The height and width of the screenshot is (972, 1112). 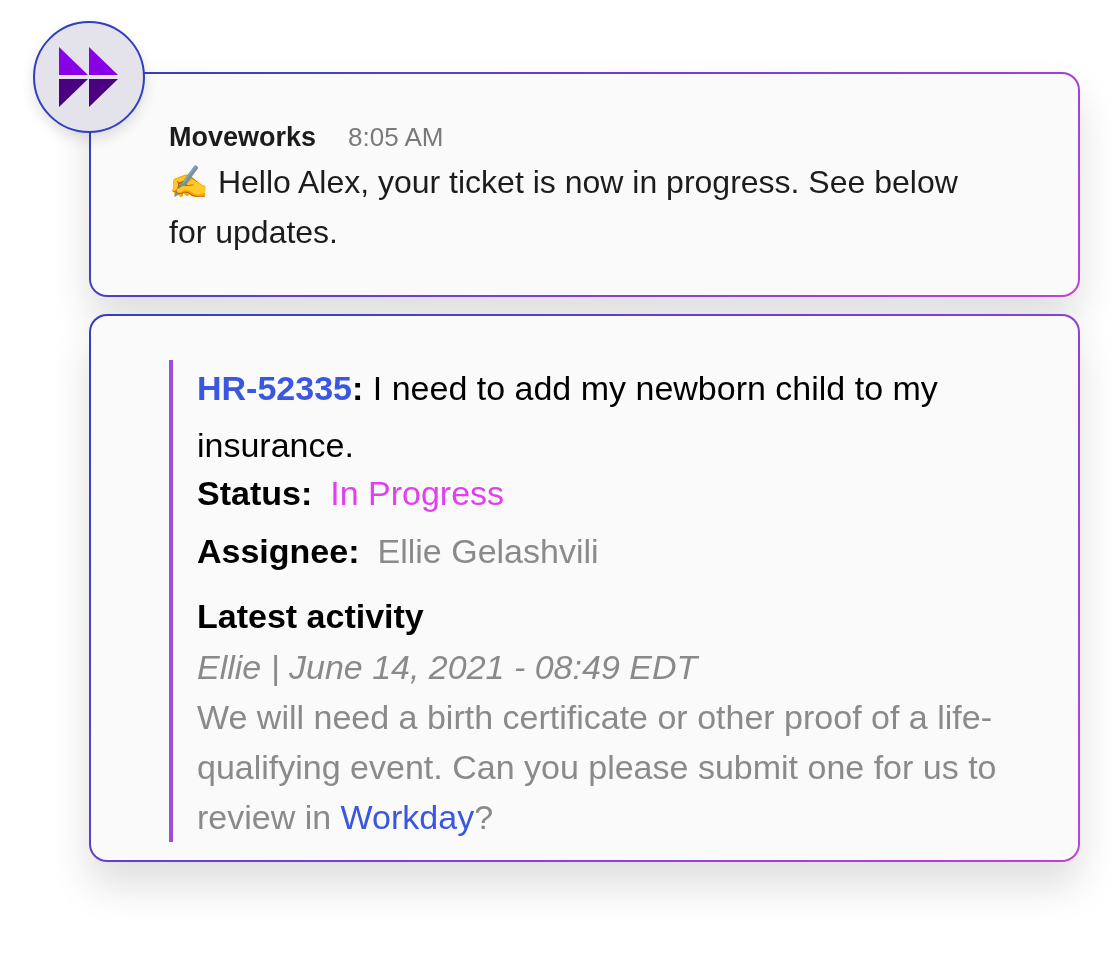 I want to click on field-label: Status:, so click(x=255, y=493).